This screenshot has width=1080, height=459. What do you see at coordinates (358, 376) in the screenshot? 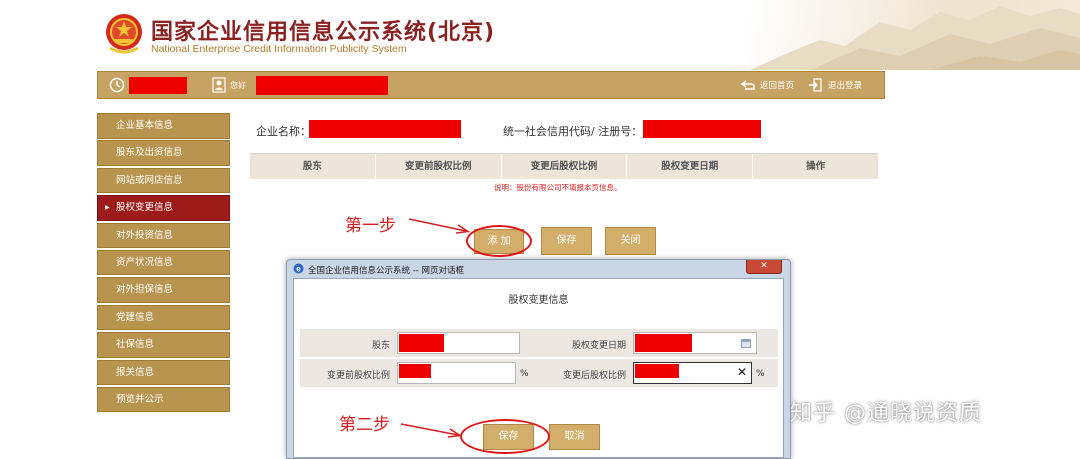
I see `before-ratio-label: 变更前股权比例` at bounding box center [358, 376].